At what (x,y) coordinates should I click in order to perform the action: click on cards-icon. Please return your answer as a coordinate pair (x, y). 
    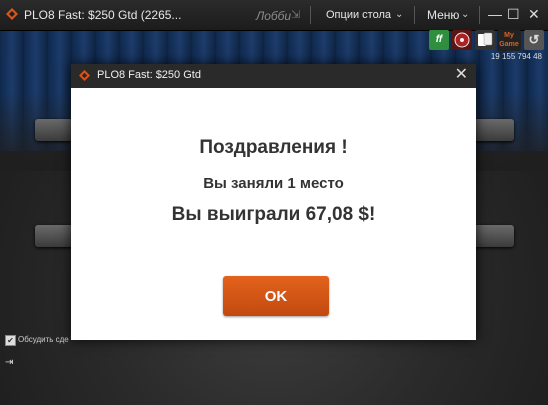
    Looking at the image, I should click on (485, 40).